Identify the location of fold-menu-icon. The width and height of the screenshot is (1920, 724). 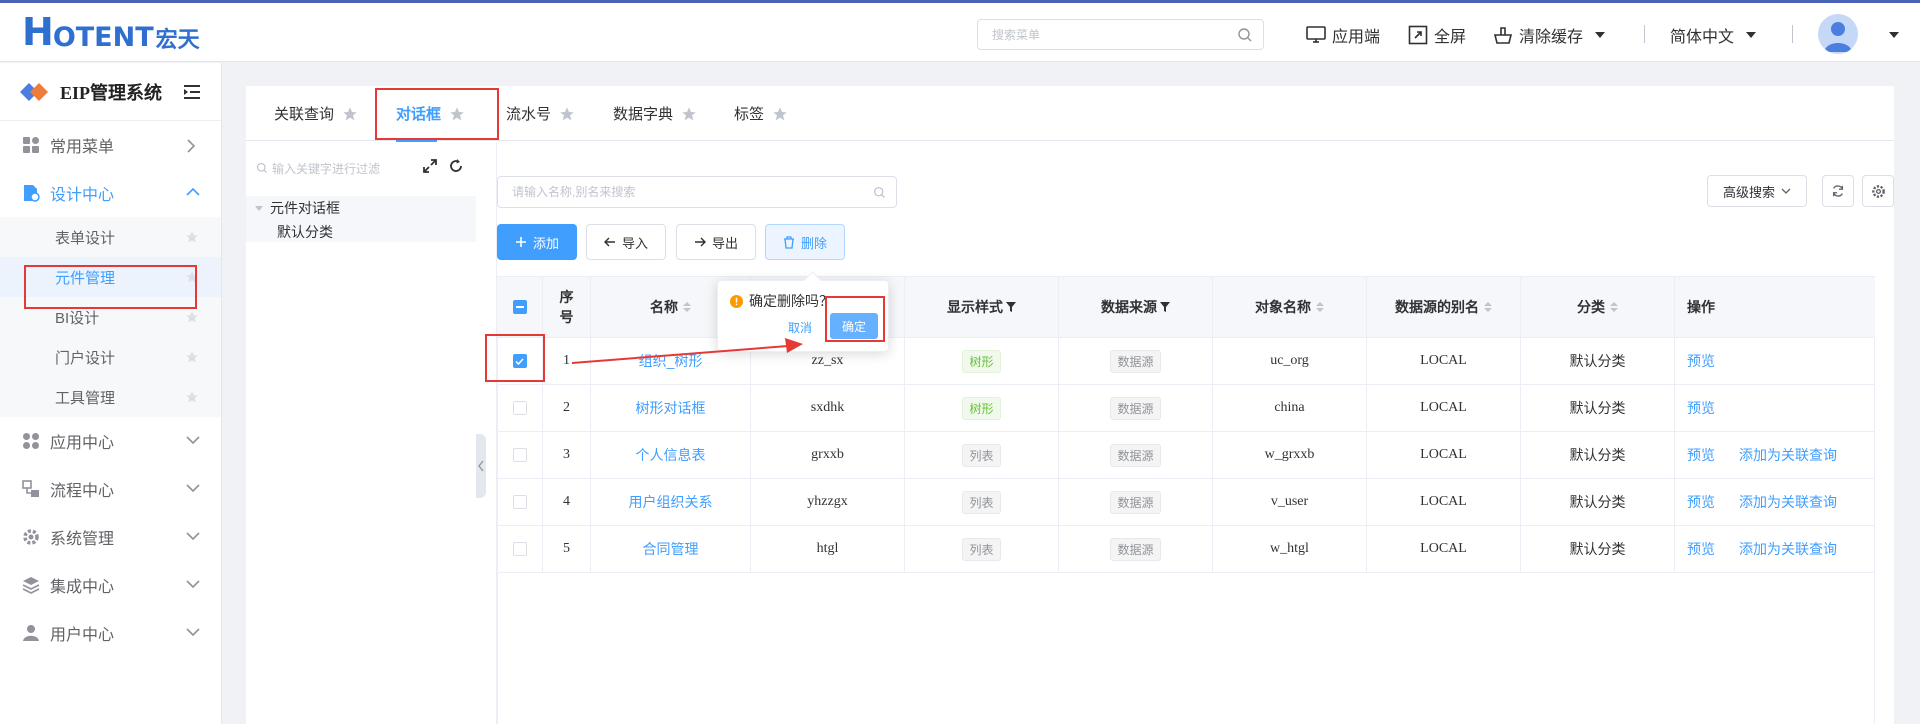
(192, 92).